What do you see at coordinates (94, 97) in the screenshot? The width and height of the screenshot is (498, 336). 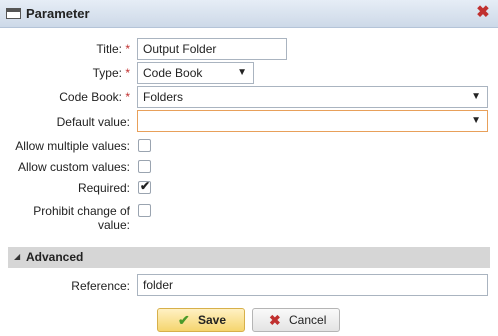 I see `code-book-label: Code Book: *` at bounding box center [94, 97].